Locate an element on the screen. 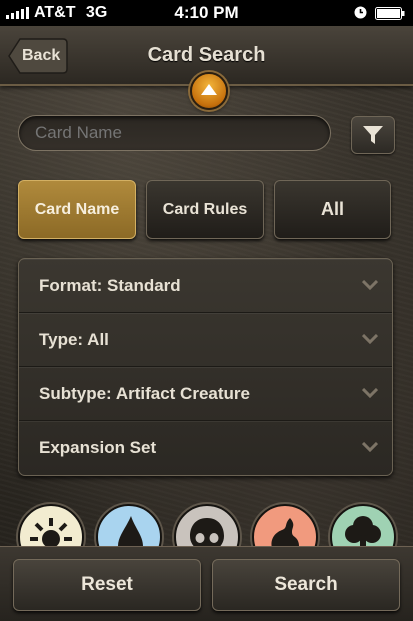 This screenshot has height=621, width=413. page-title: Card Search is located at coordinates (206, 55).